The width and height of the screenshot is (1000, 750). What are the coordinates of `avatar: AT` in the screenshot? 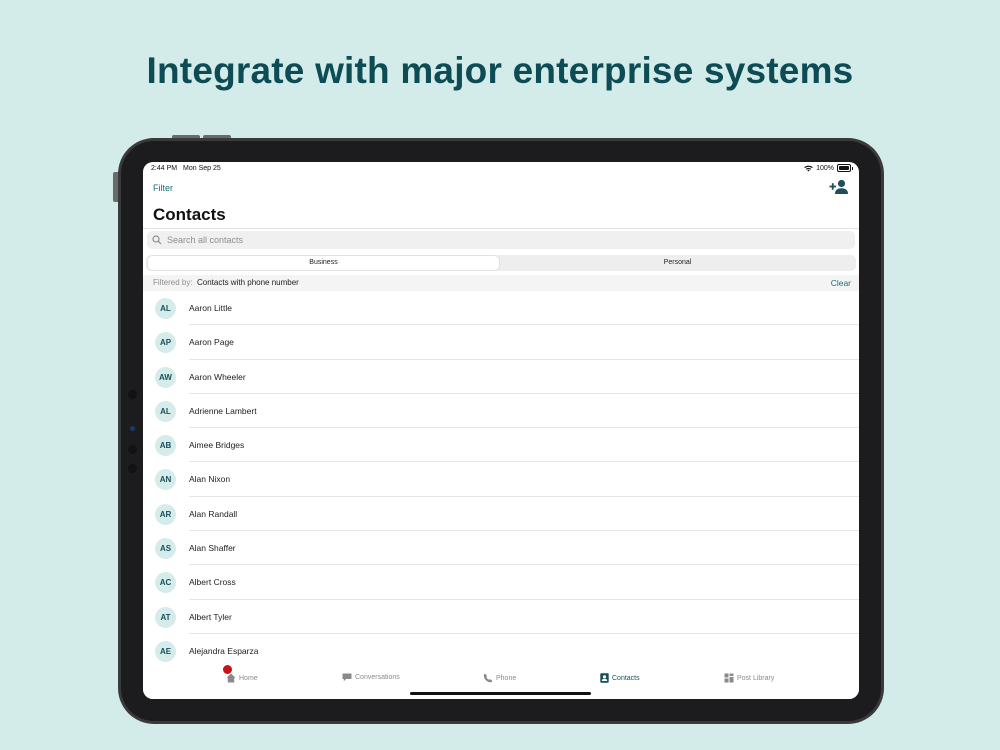 It's located at (165, 617).